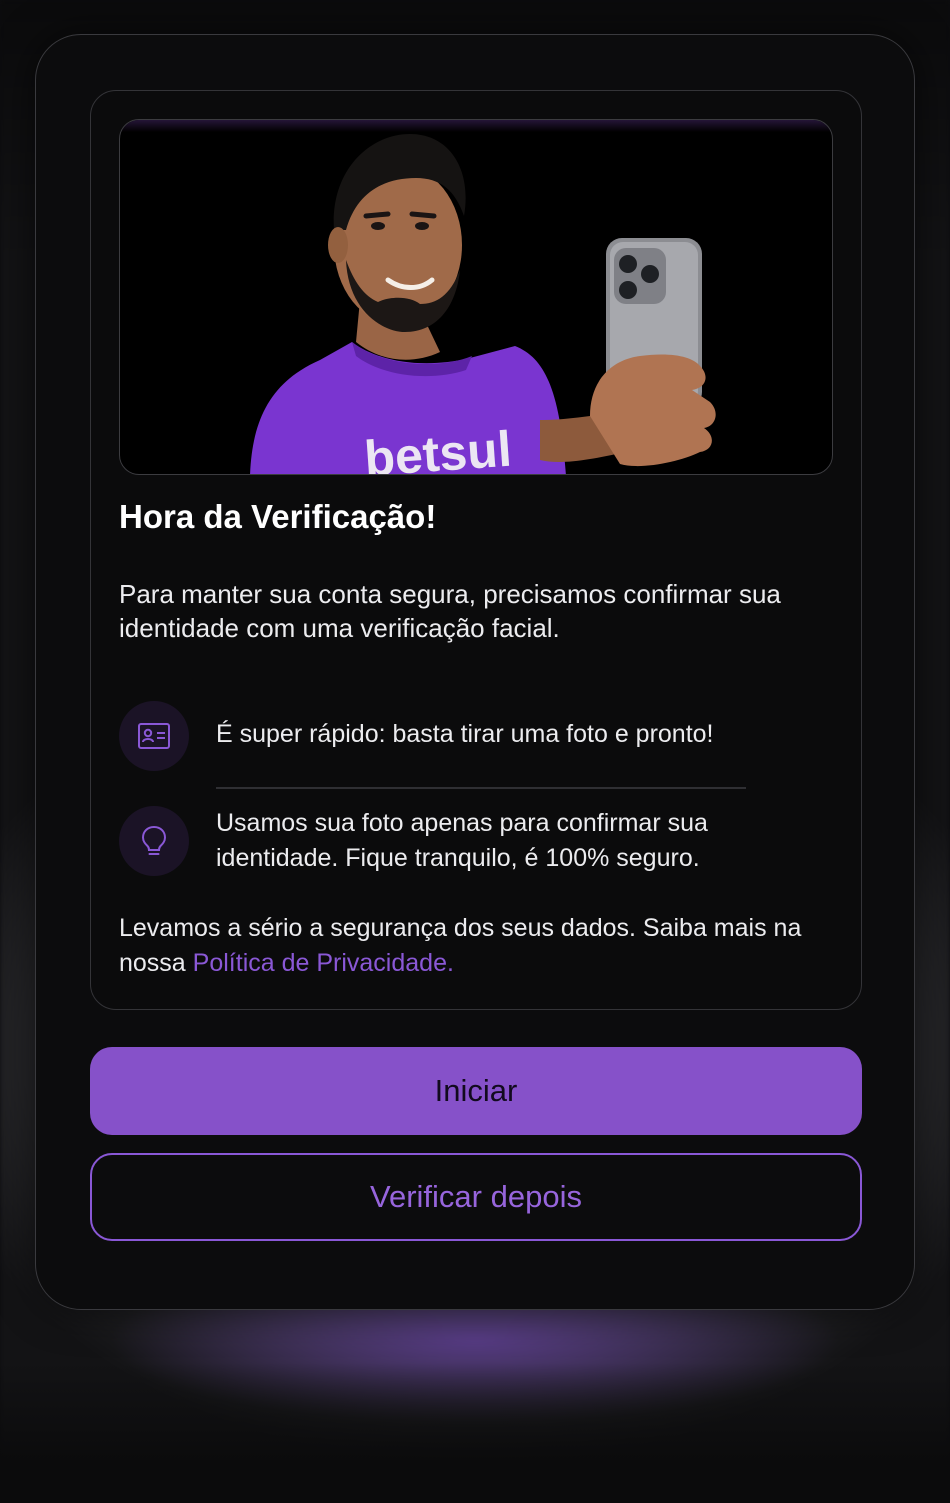  I want to click on lightbulb-icon, so click(154, 841).